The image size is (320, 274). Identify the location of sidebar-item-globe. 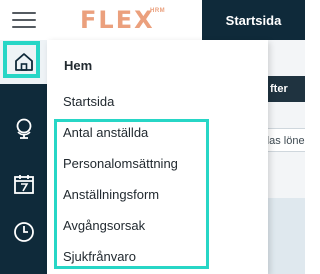
(23, 128).